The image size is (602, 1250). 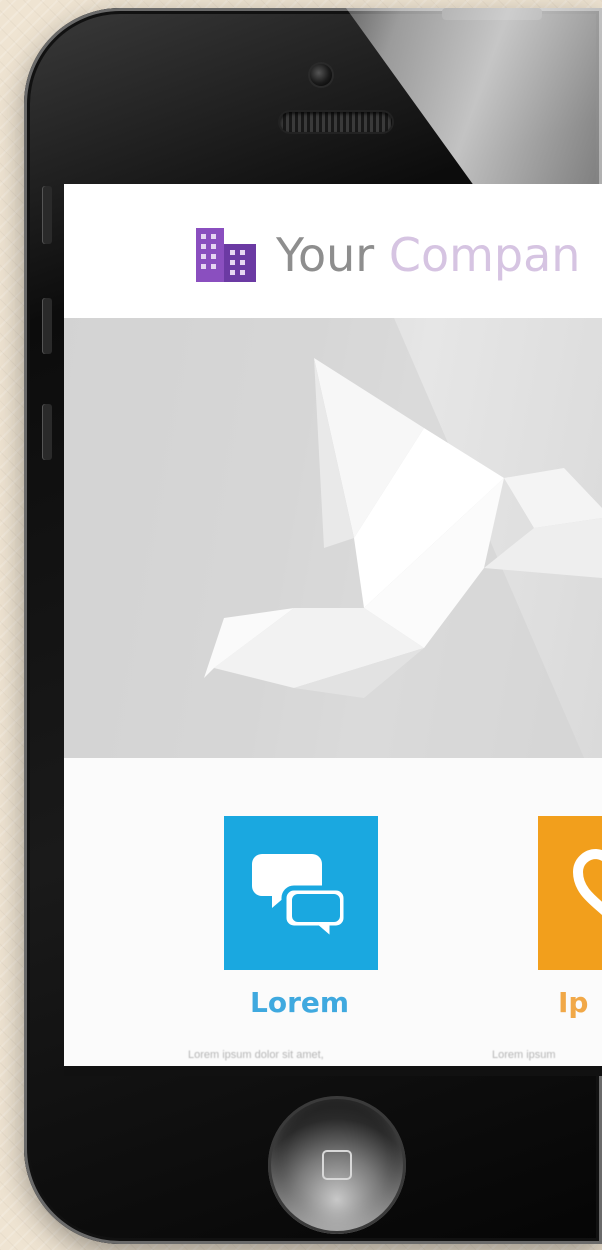 What do you see at coordinates (587, 882) in the screenshot?
I see `heart-icon` at bounding box center [587, 882].